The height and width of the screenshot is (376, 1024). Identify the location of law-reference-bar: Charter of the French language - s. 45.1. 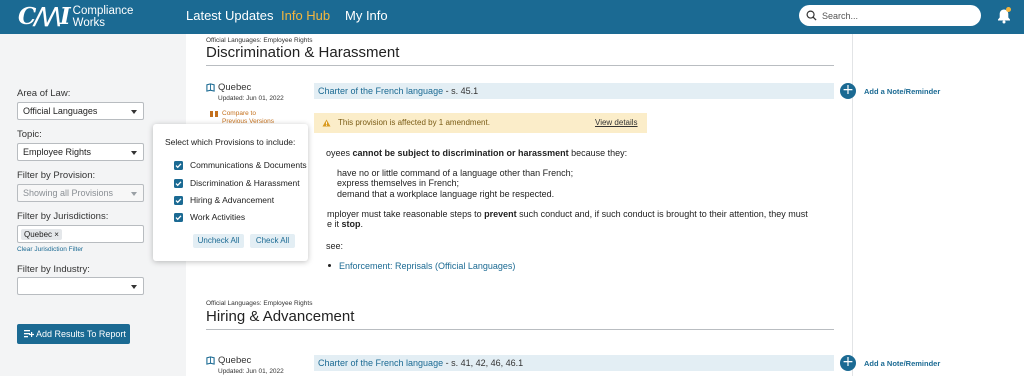
(574, 91).